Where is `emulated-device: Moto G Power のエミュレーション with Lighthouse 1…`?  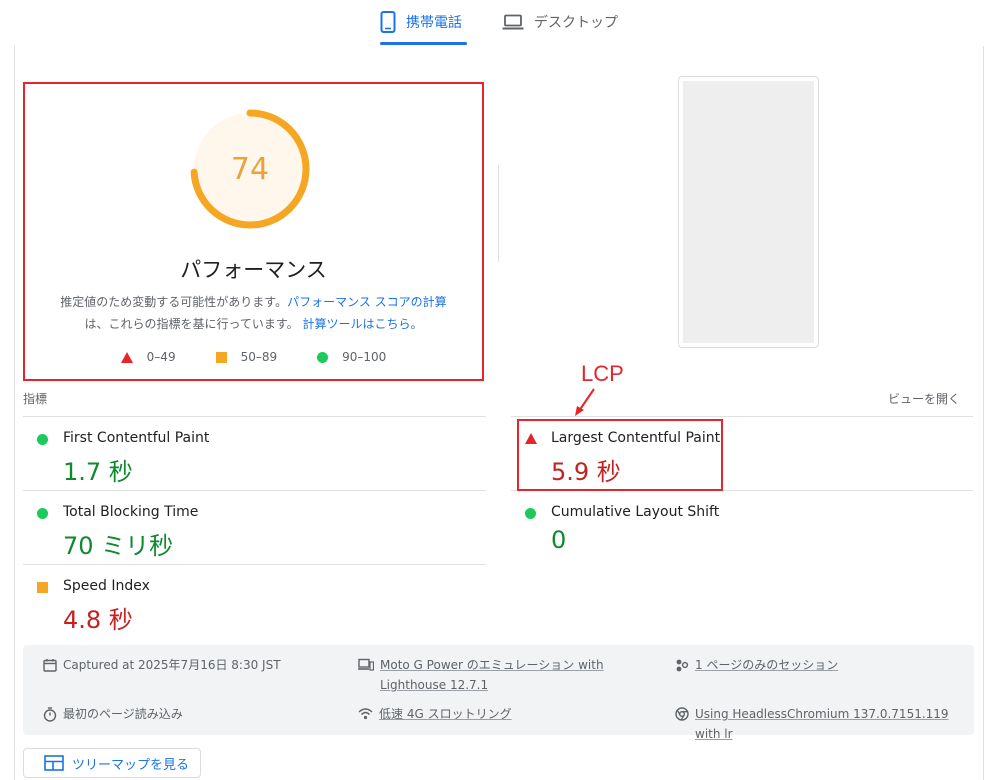 emulated-device: Moto G Power のエミュレーション with Lighthouse 1… is located at coordinates (481, 675).